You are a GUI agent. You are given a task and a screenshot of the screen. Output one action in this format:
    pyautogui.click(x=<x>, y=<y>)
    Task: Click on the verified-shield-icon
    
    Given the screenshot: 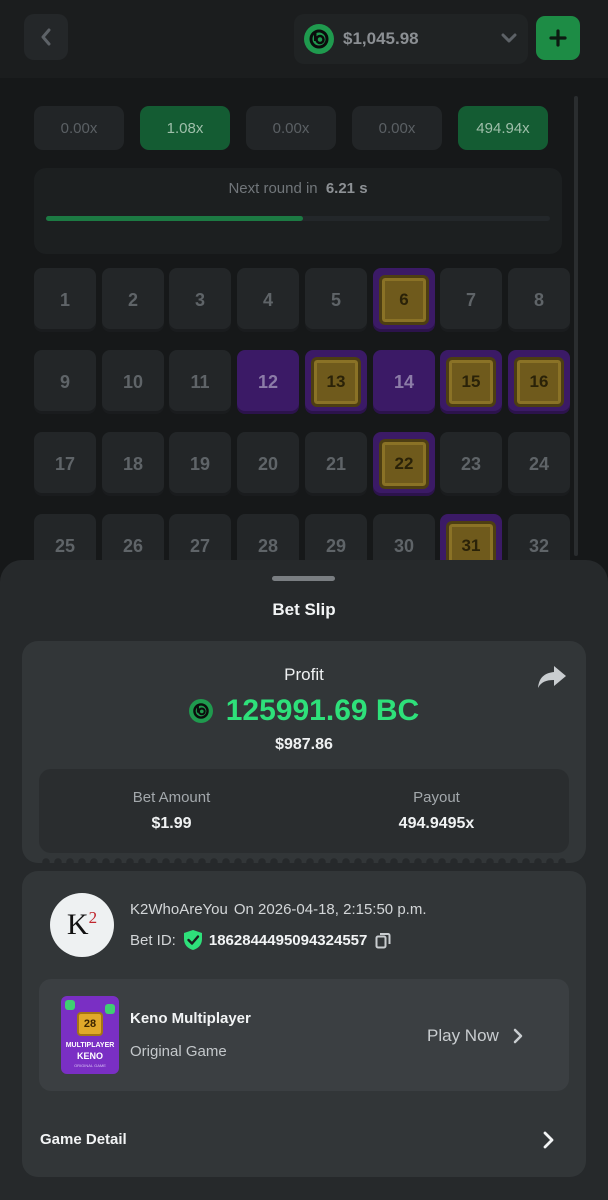 What is the action you would take?
    pyautogui.click(x=192, y=940)
    